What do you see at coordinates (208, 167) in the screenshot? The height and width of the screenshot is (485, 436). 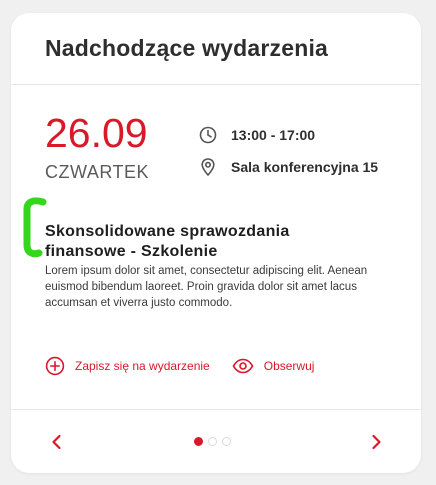 I see `map-pin-icon` at bounding box center [208, 167].